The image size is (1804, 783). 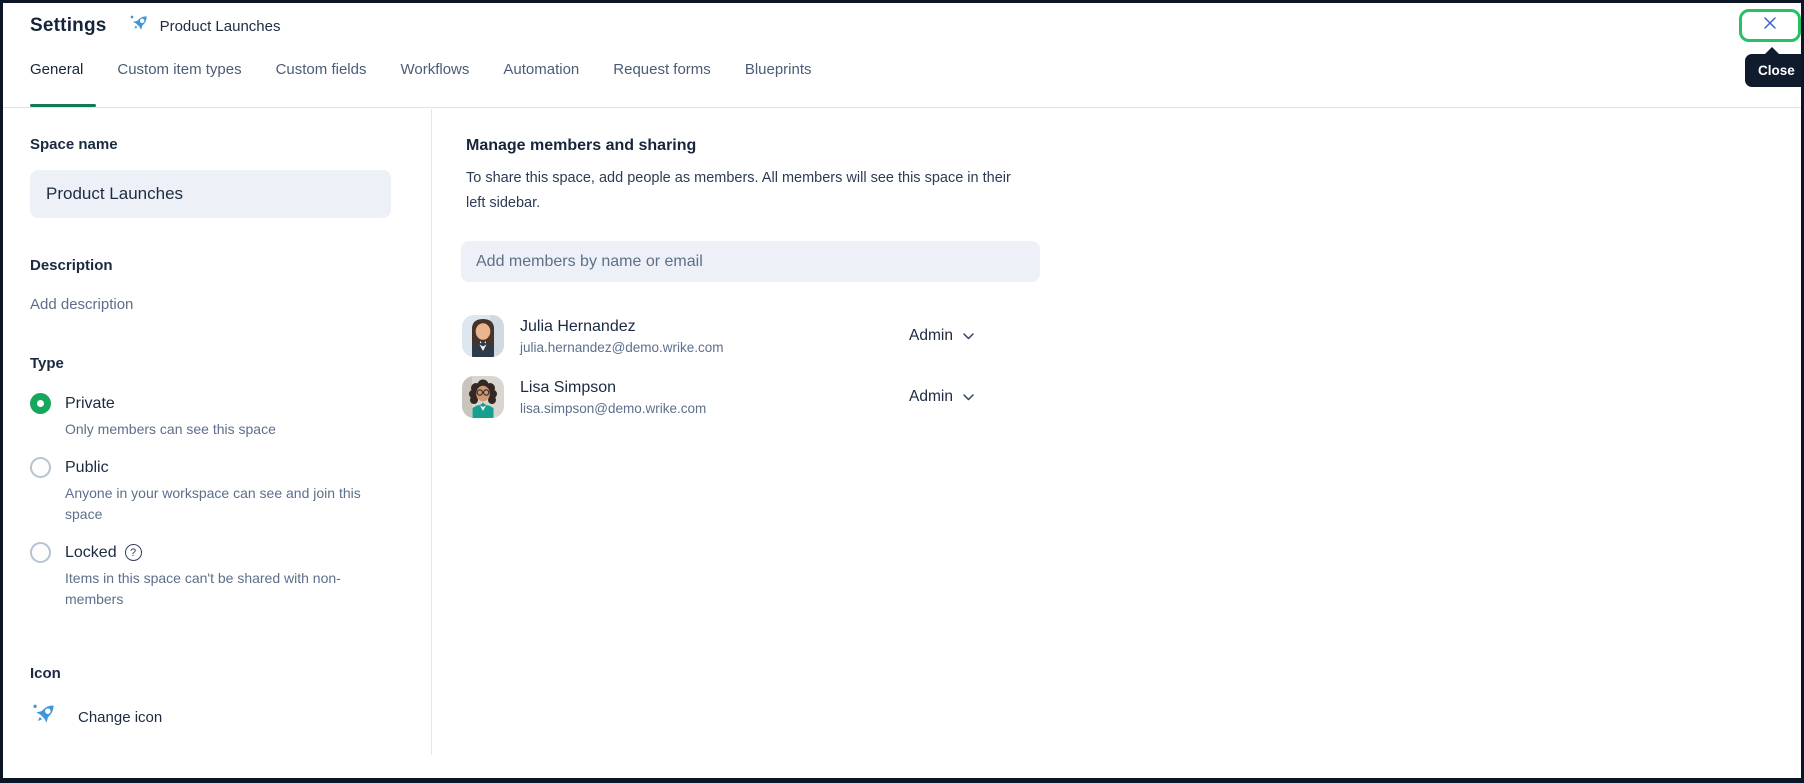 What do you see at coordinates (541, 84) in the screenshot?
I see `tab-automation: Automation` at bounding box center [541, 84].